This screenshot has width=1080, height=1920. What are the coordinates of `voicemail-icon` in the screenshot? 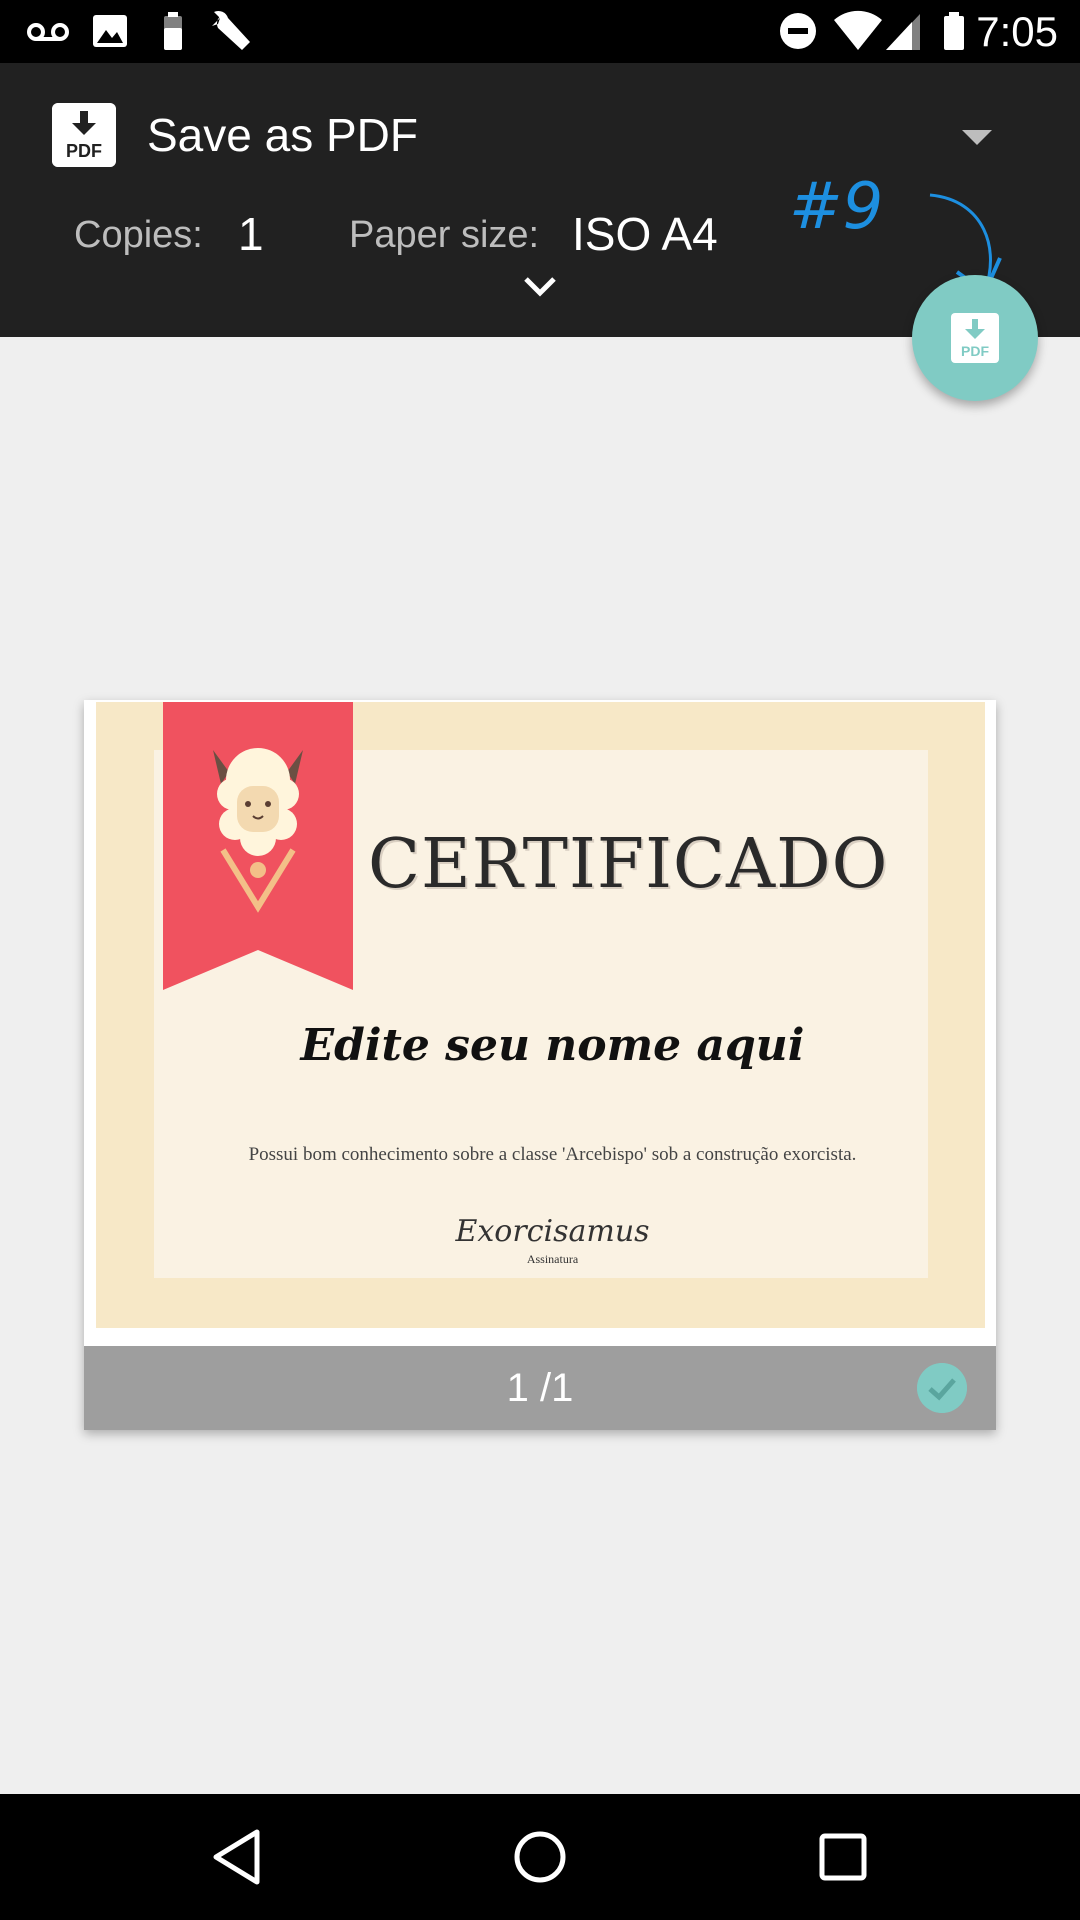 It's located at (48, 32).